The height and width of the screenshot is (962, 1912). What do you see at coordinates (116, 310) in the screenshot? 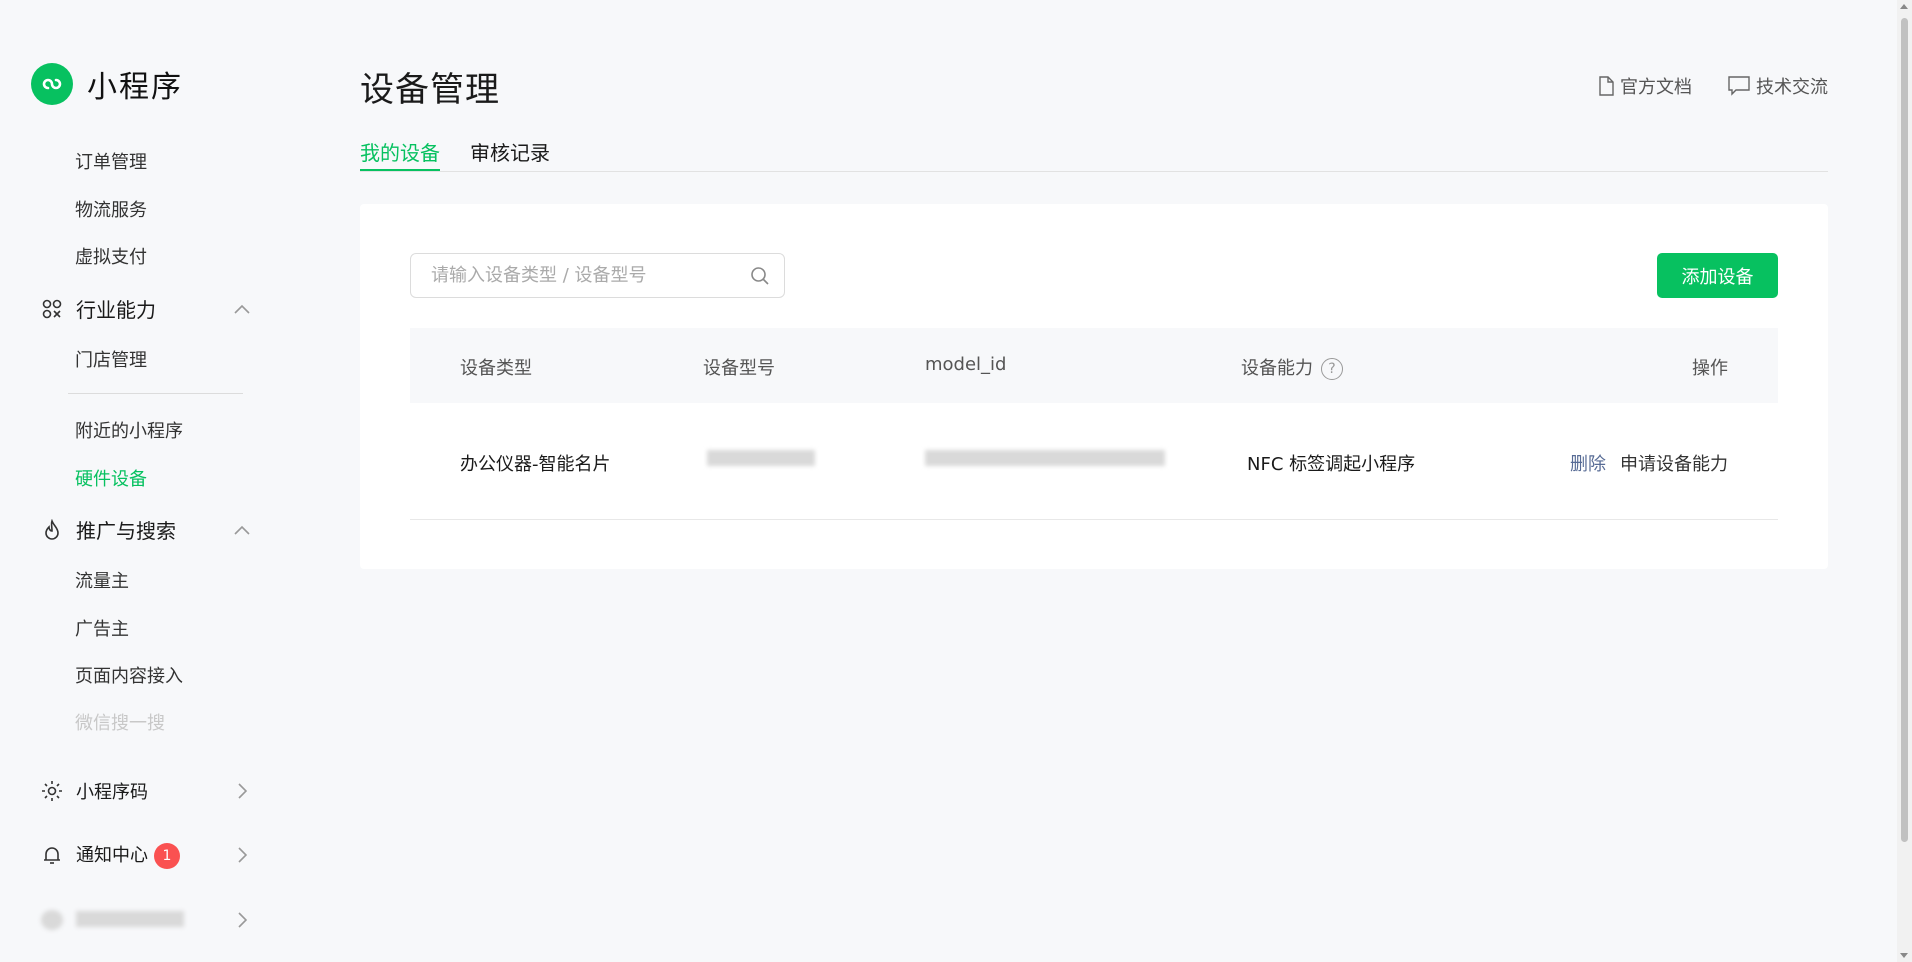
I see `sidebar-group-industry-label: 行业能力` at bounding box center [116, 310].